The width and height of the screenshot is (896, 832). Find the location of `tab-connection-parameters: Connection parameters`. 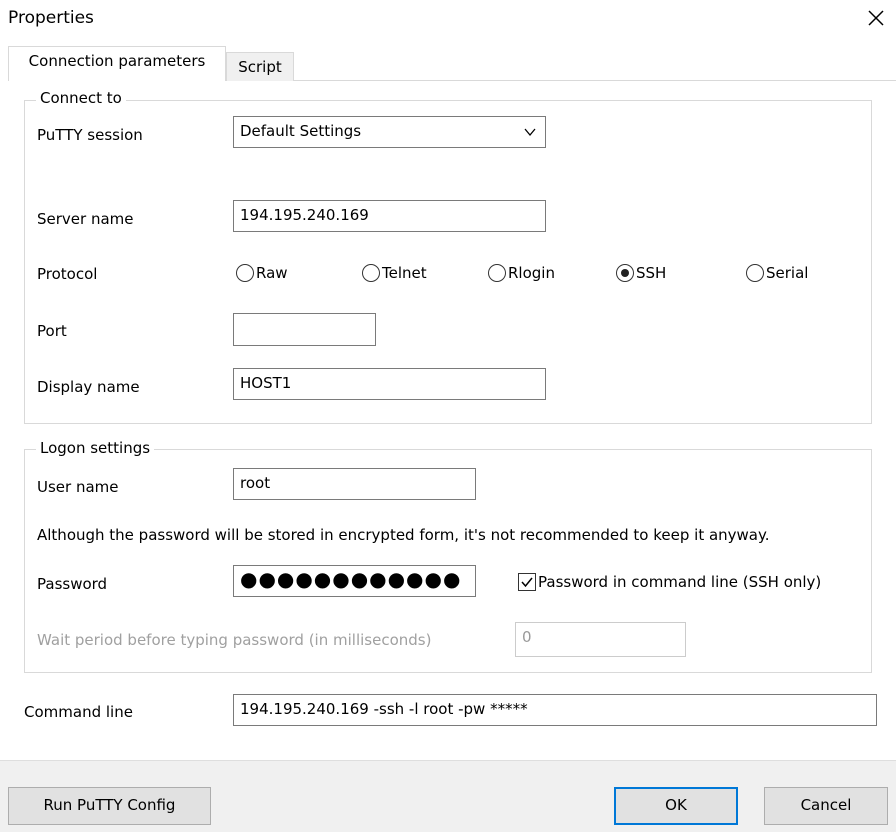

tab-connection-parameters: Connection parameters is located at coordinates (117, 63).